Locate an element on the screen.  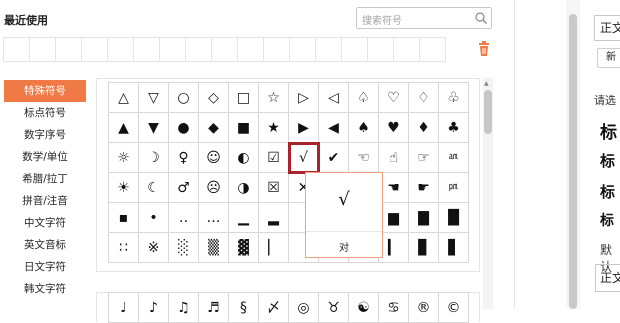
symbol-cell: ☛ is located at coordinates (424, 188).